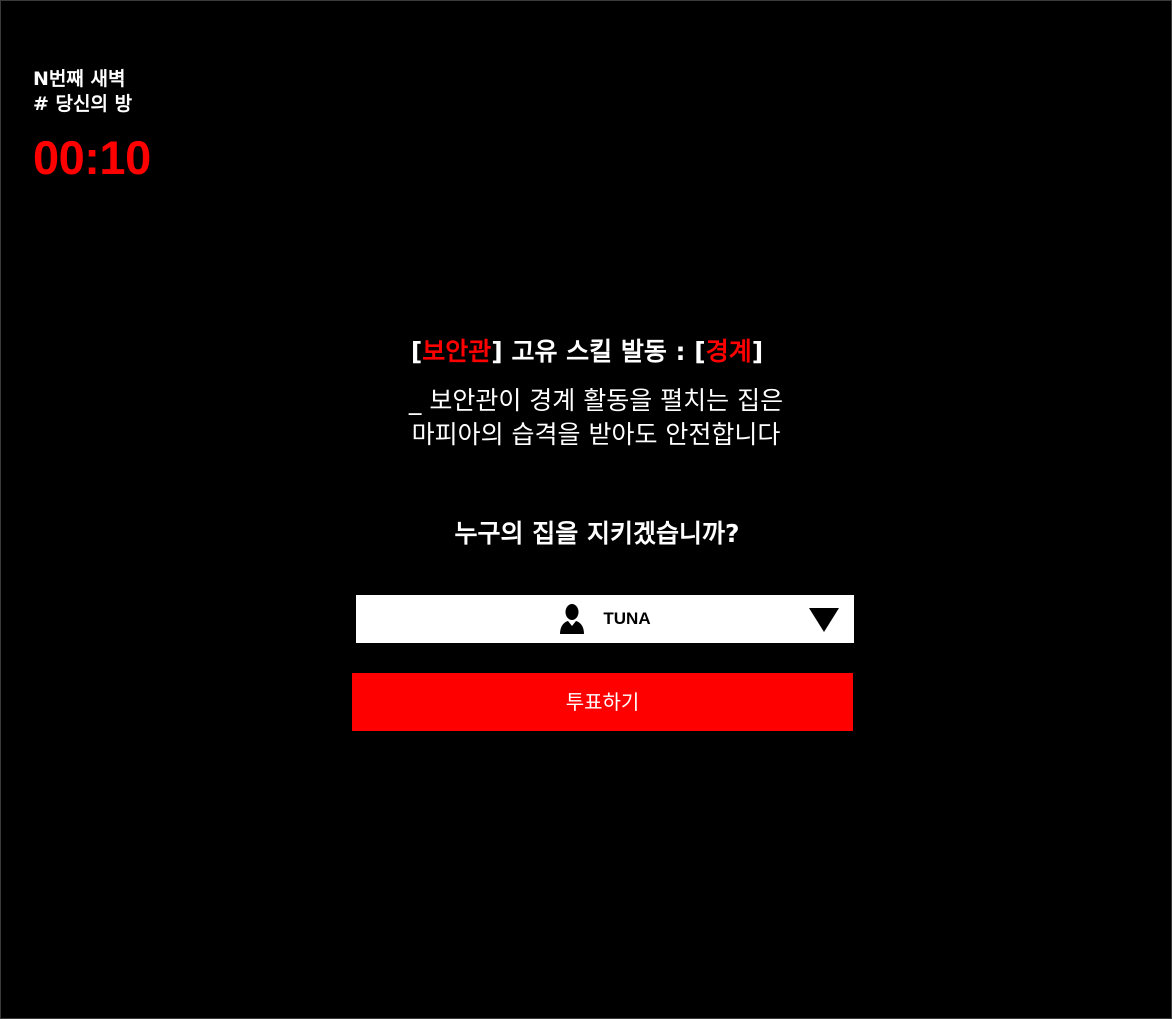  I want to click on night-label: N번째 새벽, so click(79, 79).